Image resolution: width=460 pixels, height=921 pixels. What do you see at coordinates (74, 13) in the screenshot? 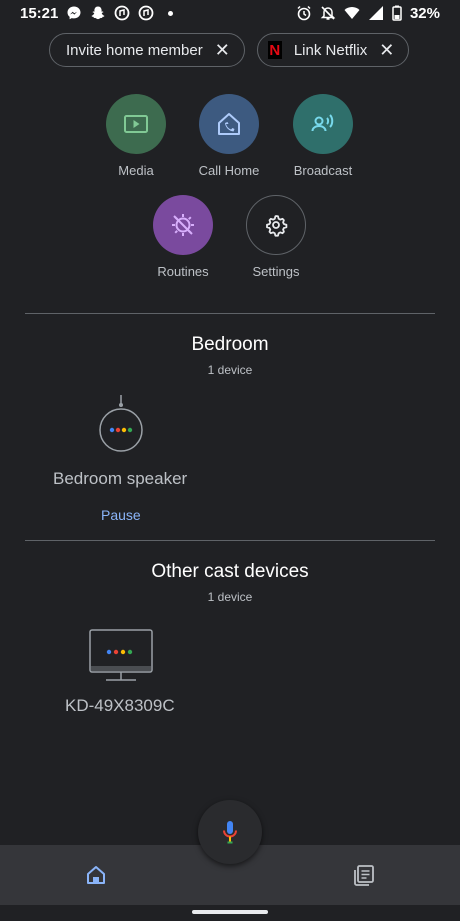
I see `messenger-icon` at bounding box center [74, 13].